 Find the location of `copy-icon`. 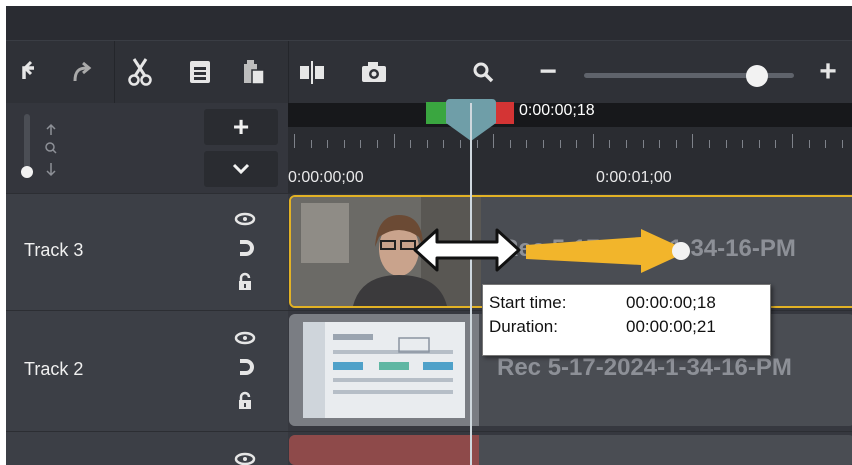

copy-icon is located at coordinates (200, 72).